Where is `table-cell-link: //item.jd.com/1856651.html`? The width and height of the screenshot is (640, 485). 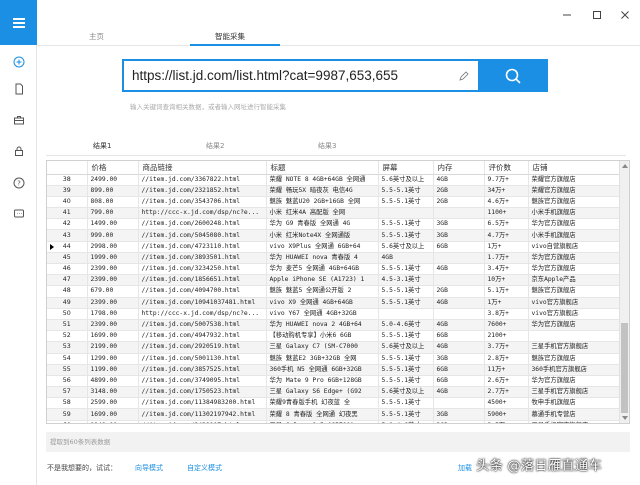
table-cell-link: //item.jd.com/1856651.html is located at coordinates (202, 280).